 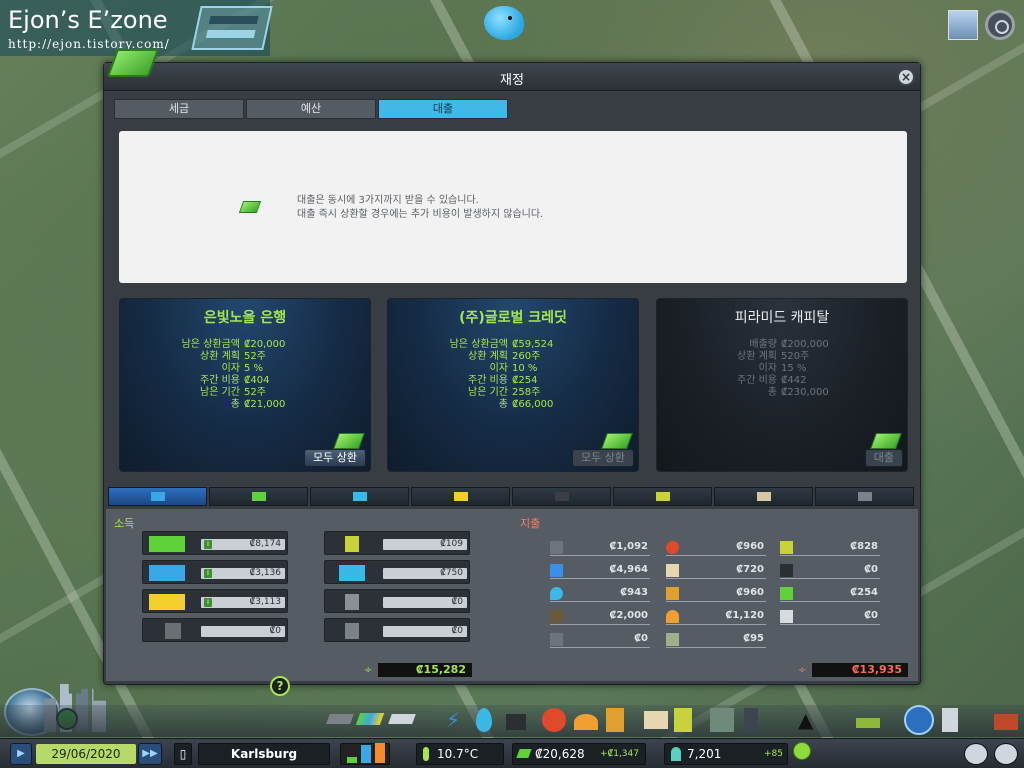 What do you see at coordinates (167, 573) in the screenshot?
I see `commercial-icon` at bounding box center [167, 573].